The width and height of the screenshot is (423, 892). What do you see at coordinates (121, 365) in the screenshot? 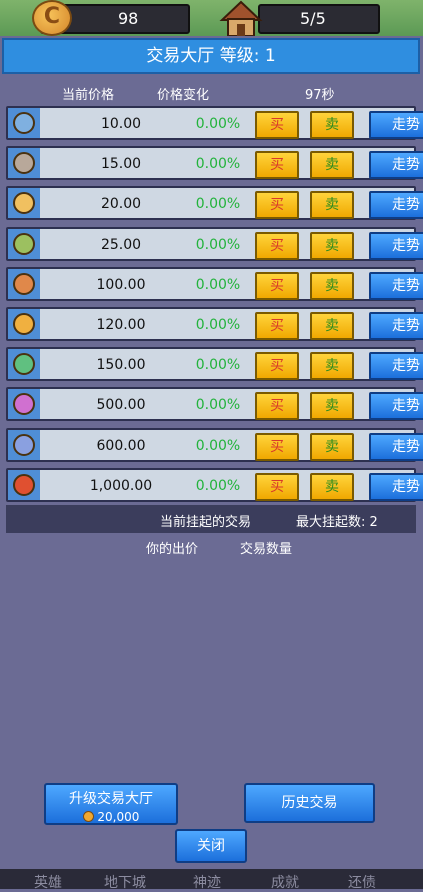
I see `current-price: 150.00` at bounding box center [121, 365].